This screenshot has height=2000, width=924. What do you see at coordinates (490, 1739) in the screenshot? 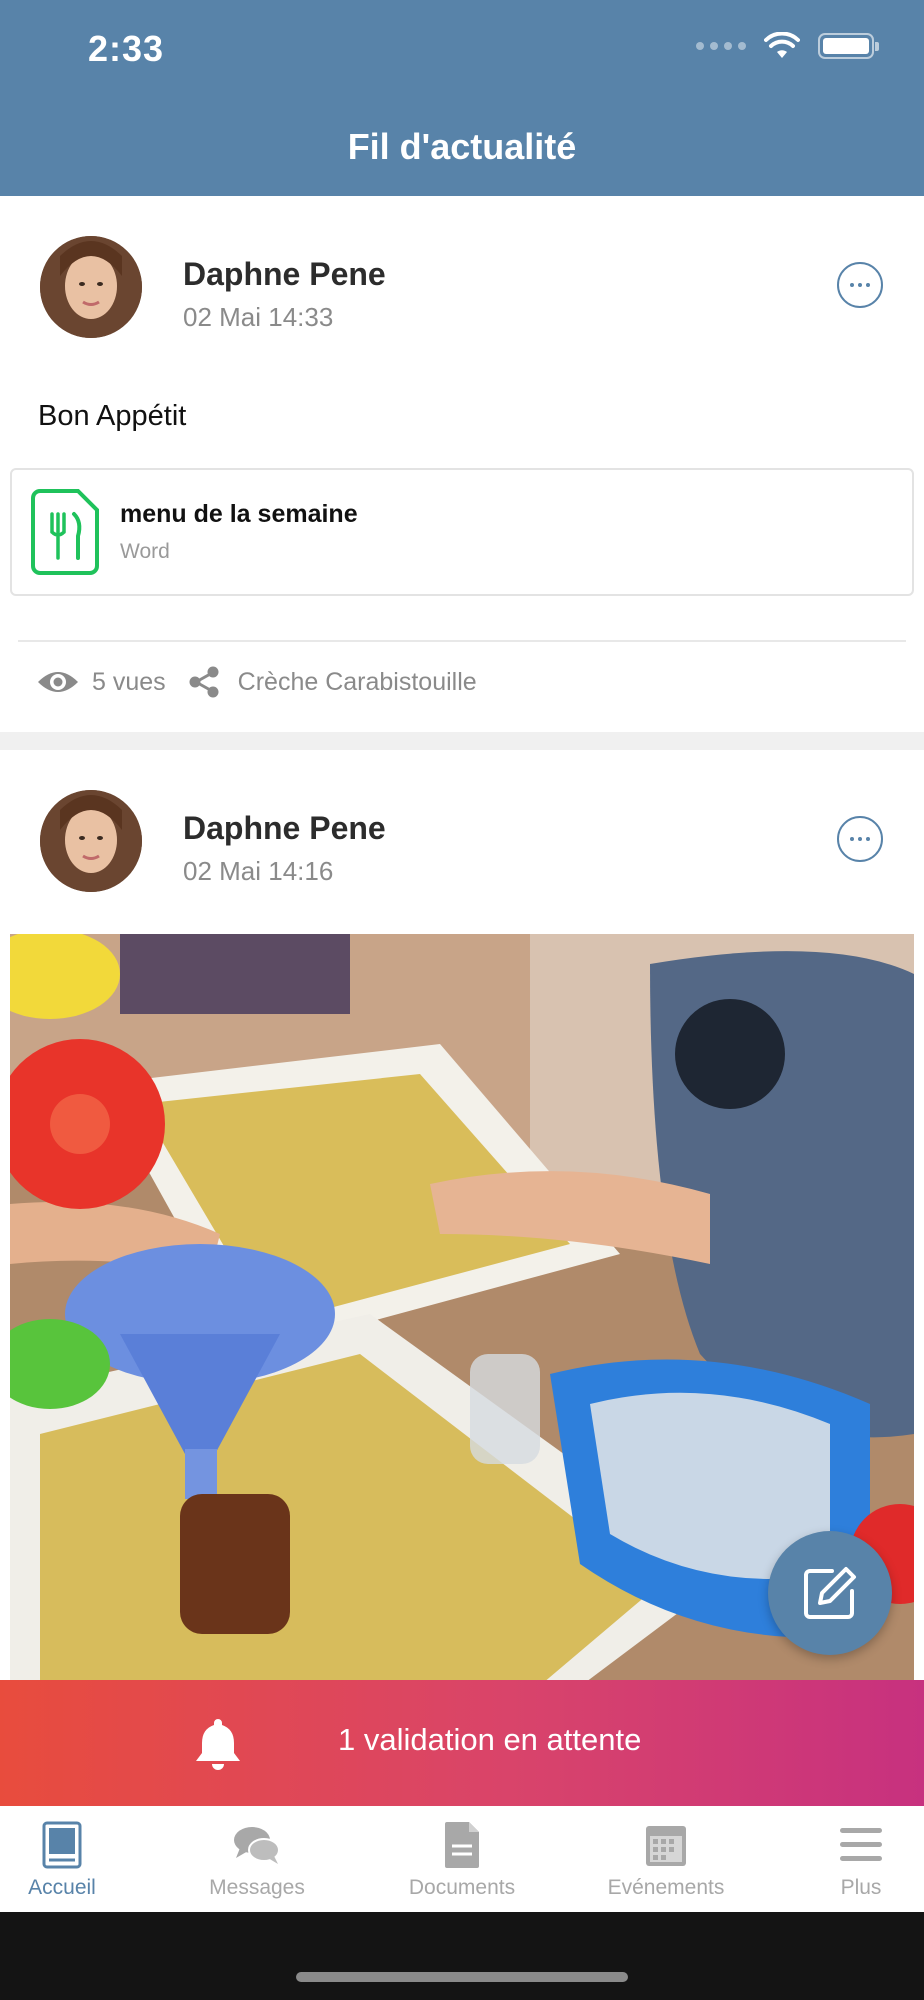
I see `banner-text: 1 validation en attente` at bounding box center [490, 1739].